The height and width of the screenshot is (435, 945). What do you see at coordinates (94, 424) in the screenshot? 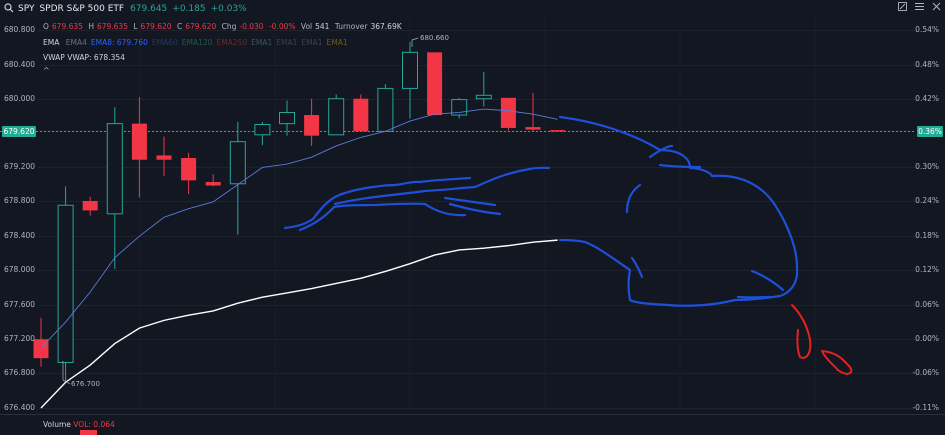
I see `volume-value: VOL: 0.064` at bounding box center [94, 424].